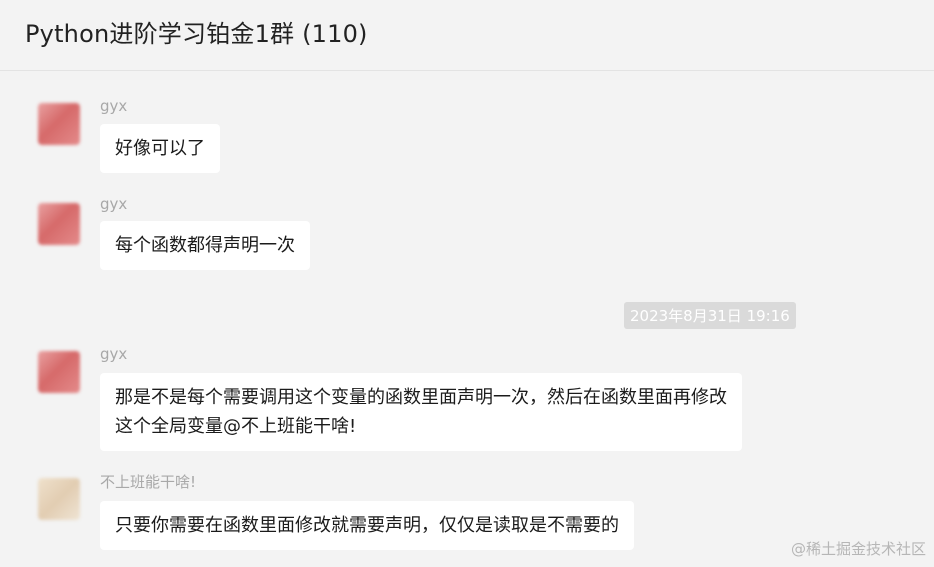 Image resolution: width=934 pixels, height=567 pixels. What do you see at coordinates (160, 148) in the screenshot?
I see `message-bubble: 好像可以了` at bounding box center [160, 148].